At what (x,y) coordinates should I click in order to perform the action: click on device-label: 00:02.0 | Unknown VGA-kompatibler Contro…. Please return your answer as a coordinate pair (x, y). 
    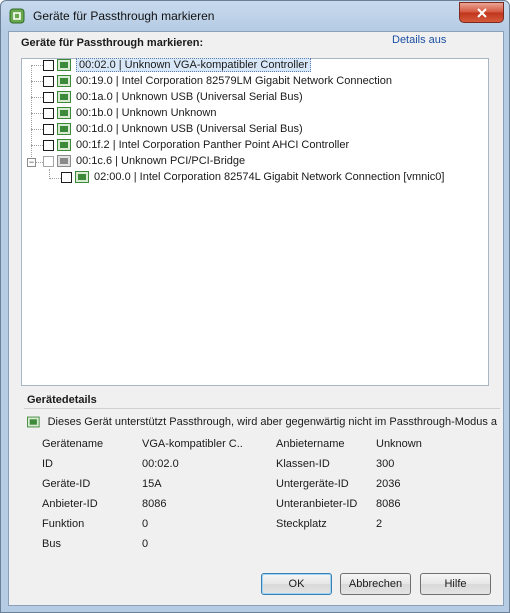
    Looking at the image, I should click on (194, 65).